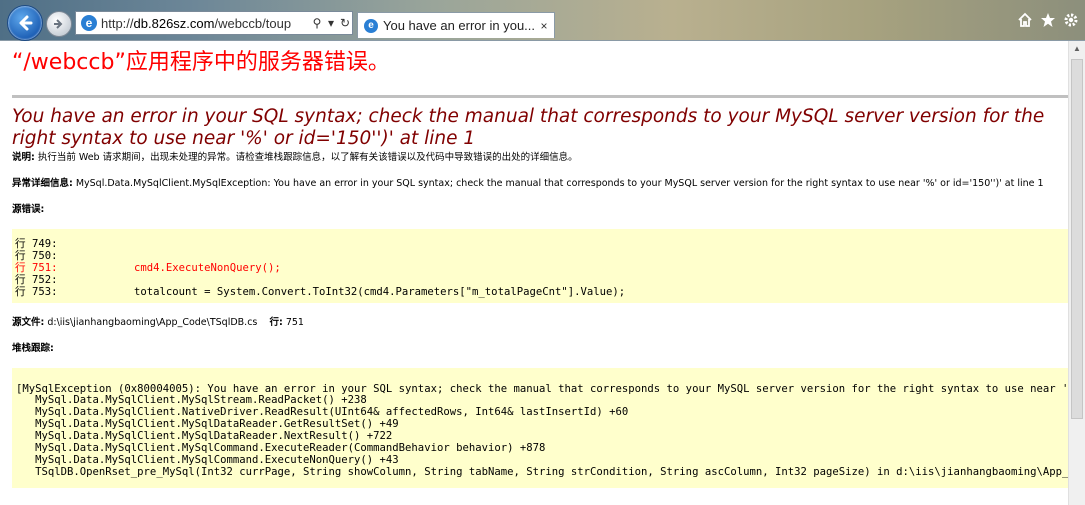 The width and height of the screenshot is (1085, 505). What do you see at coordinates (317, 23) in the screenshot?
I see `search-icon: ⚲` at bounding box center [317, 23].